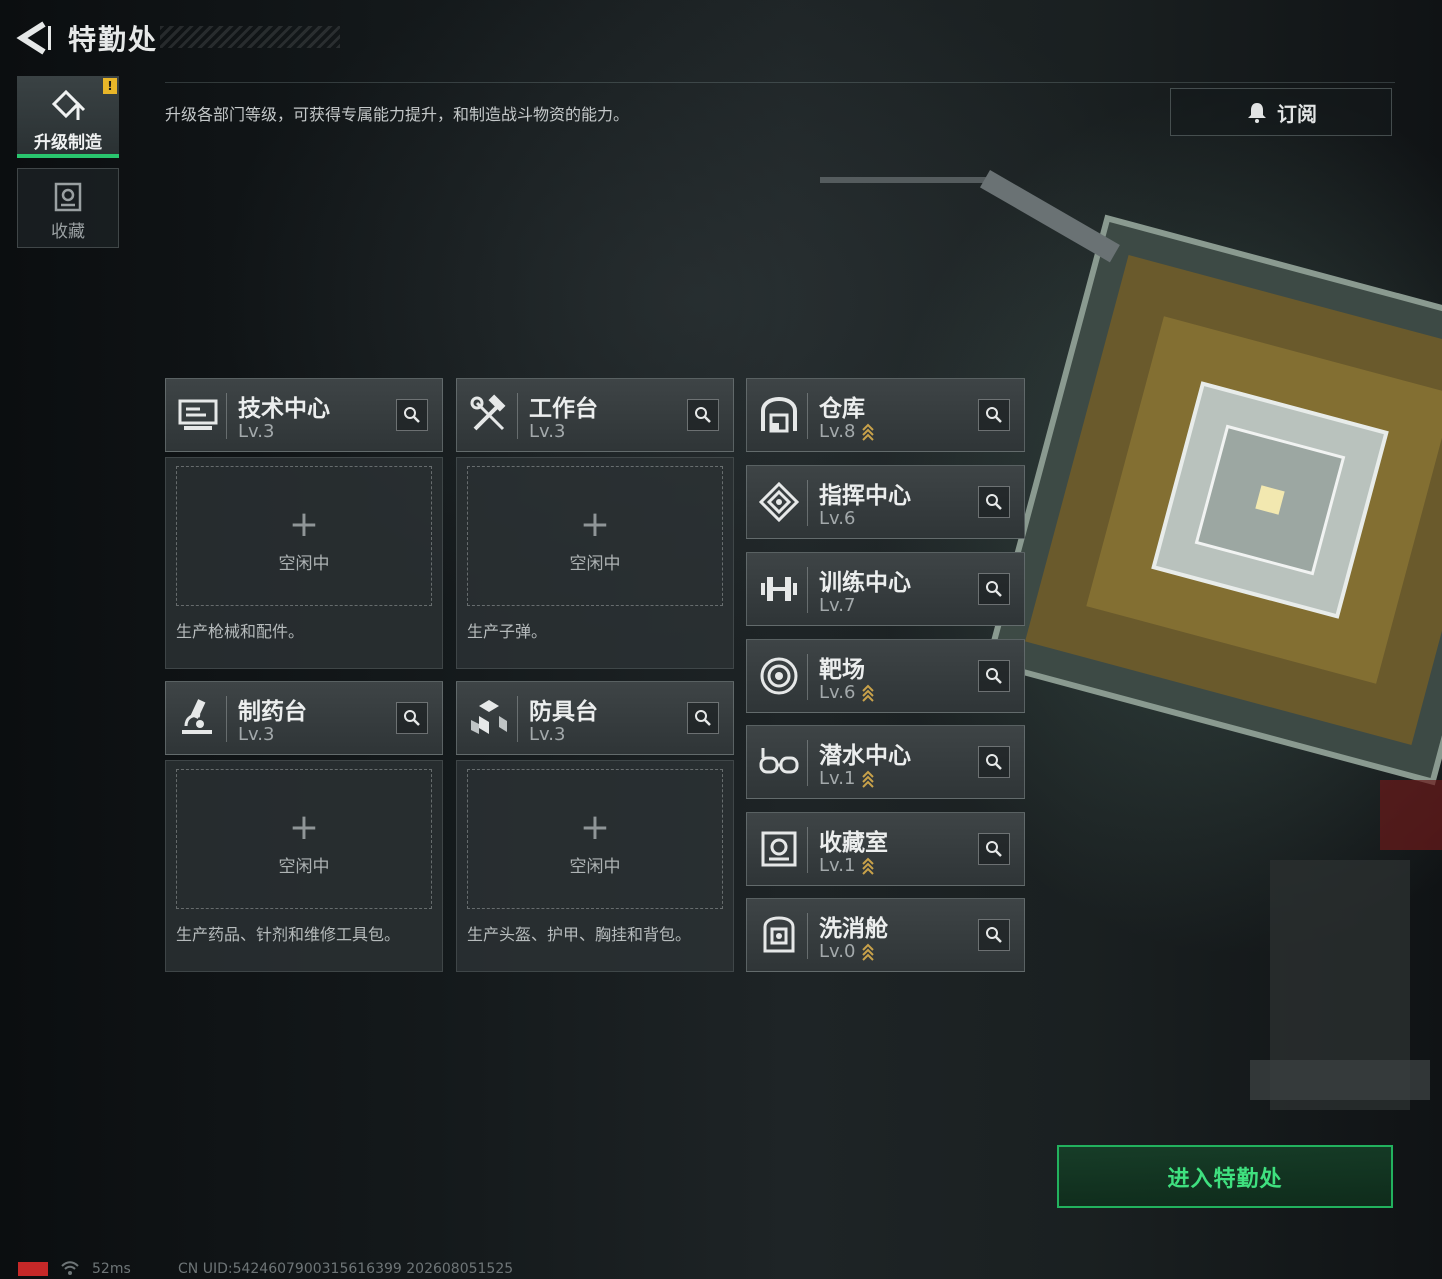  Describe the element at coordinates (579, 934) in the screenshot. I see `facility-description: 生产头盔、护甲、胸挂和背包。` at that location.